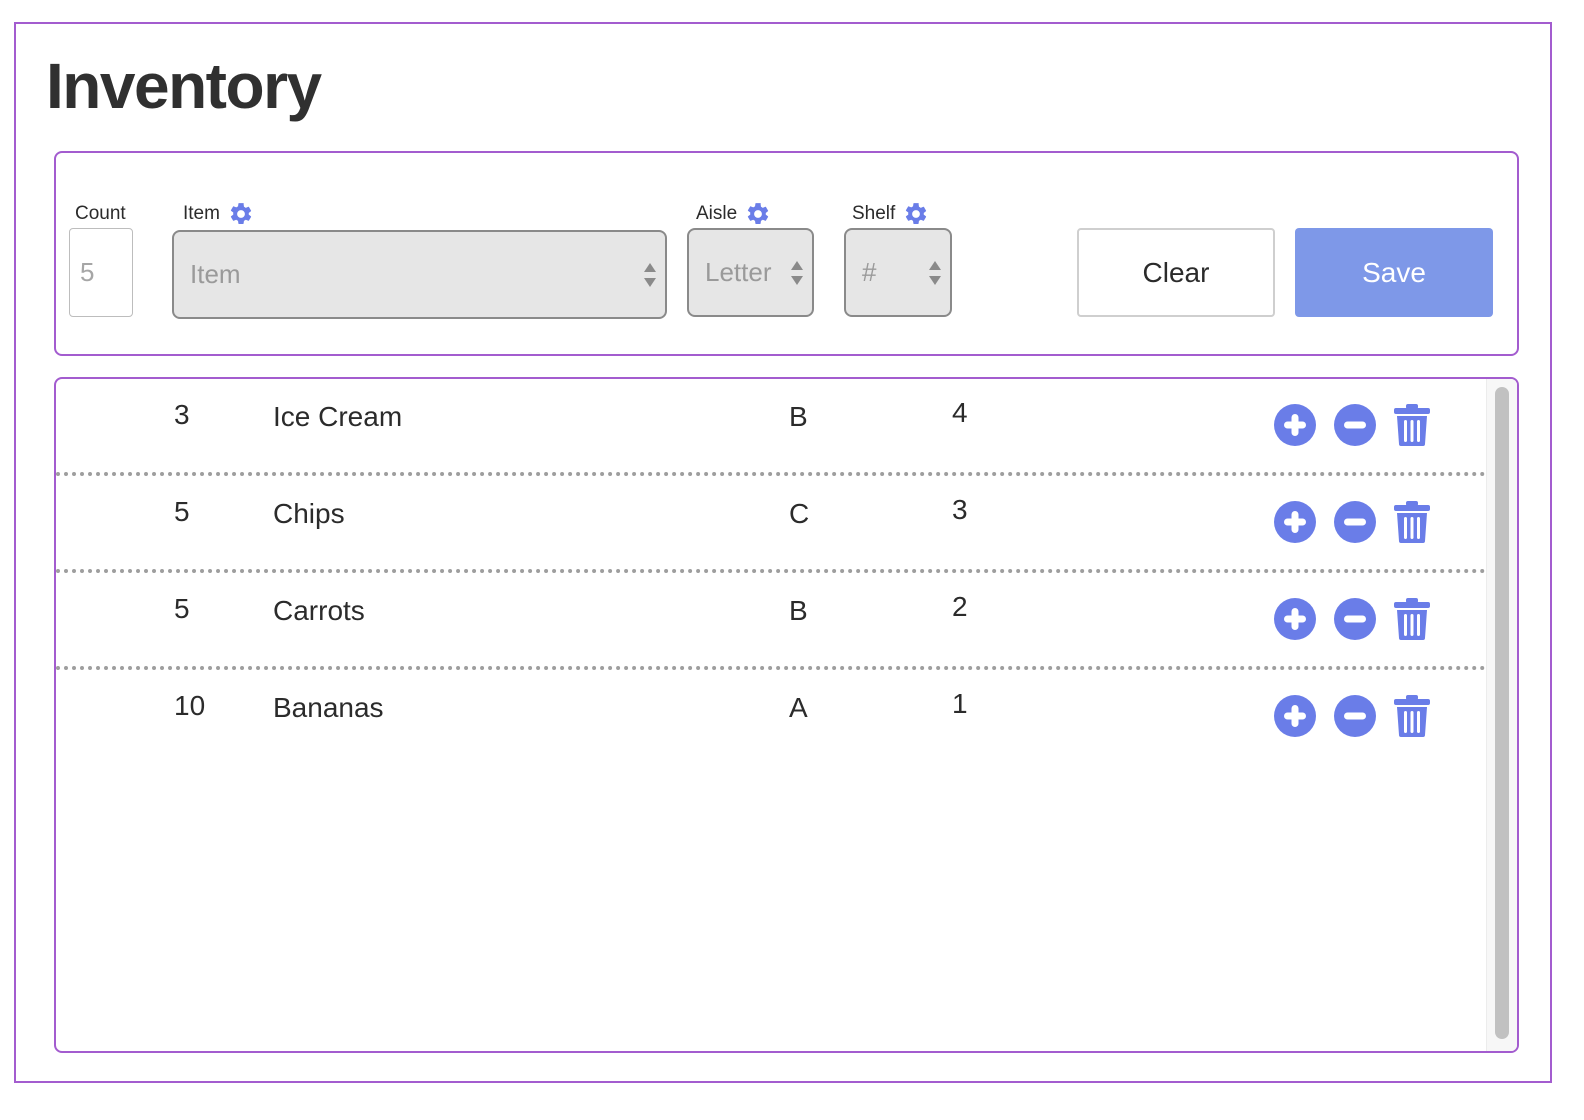  What do you see at coordinates (960, 606) in the screenshot?
I see `row-shelf: 2` at bounding box center [960, 606].